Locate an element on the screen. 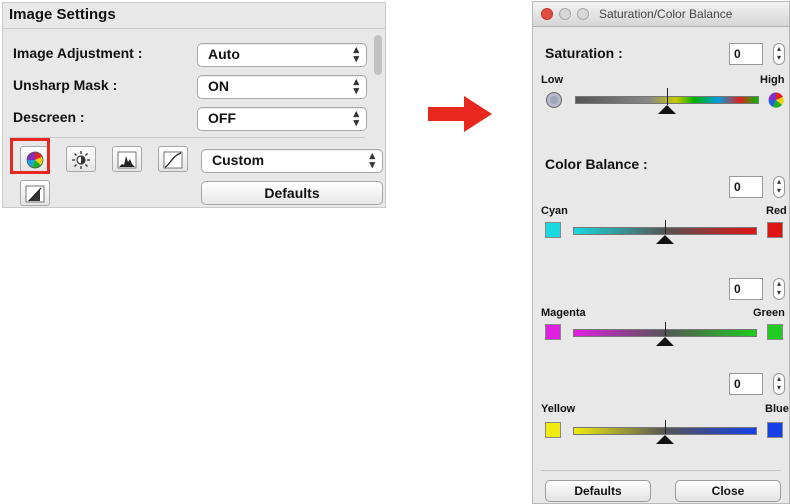 This screenshot has width=790, height=504. tools-divider is located at coordinates (187, 137).